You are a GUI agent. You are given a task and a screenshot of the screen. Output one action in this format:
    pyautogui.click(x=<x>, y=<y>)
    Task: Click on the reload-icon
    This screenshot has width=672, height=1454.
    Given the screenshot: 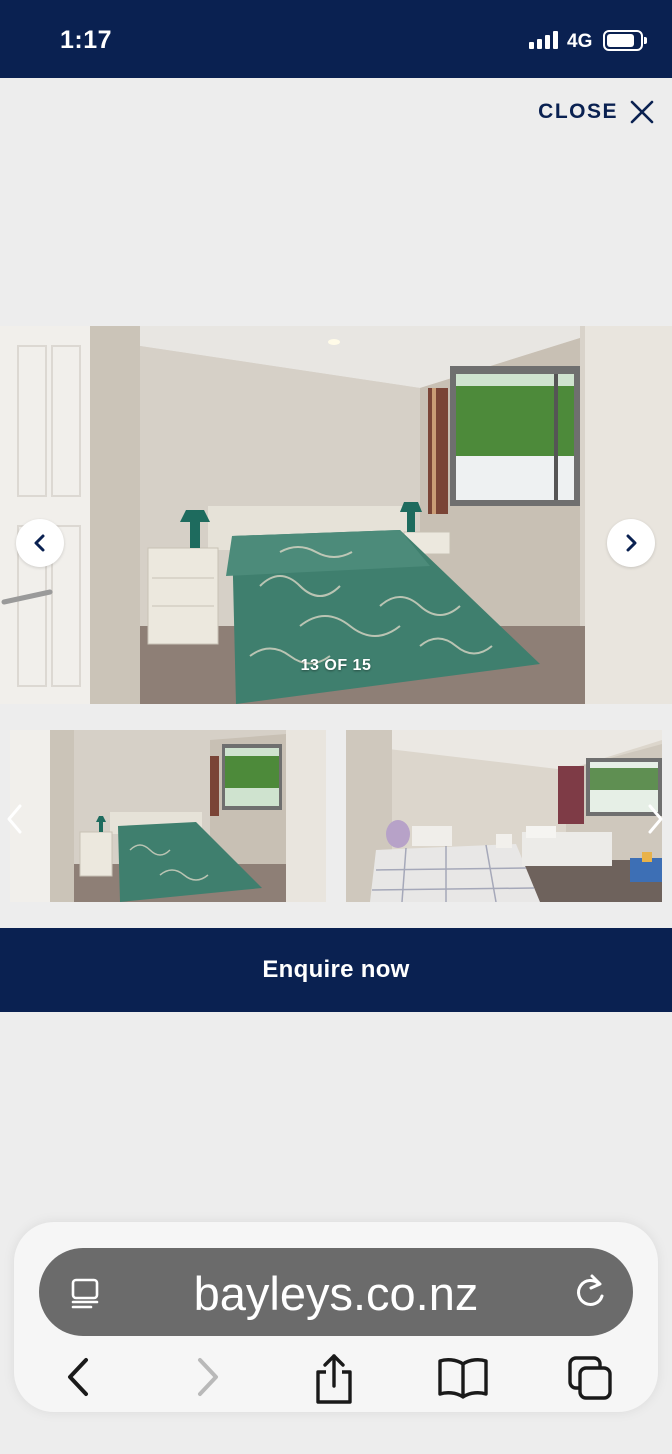 What is the action you would take?
    pyautogui.click(x=590, y=1294)
    